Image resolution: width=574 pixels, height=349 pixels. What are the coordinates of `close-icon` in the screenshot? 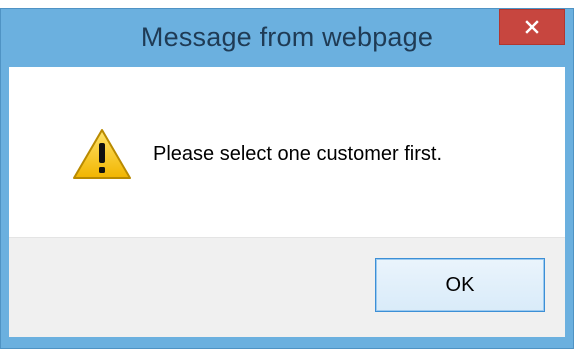 It's located at (532, 27).